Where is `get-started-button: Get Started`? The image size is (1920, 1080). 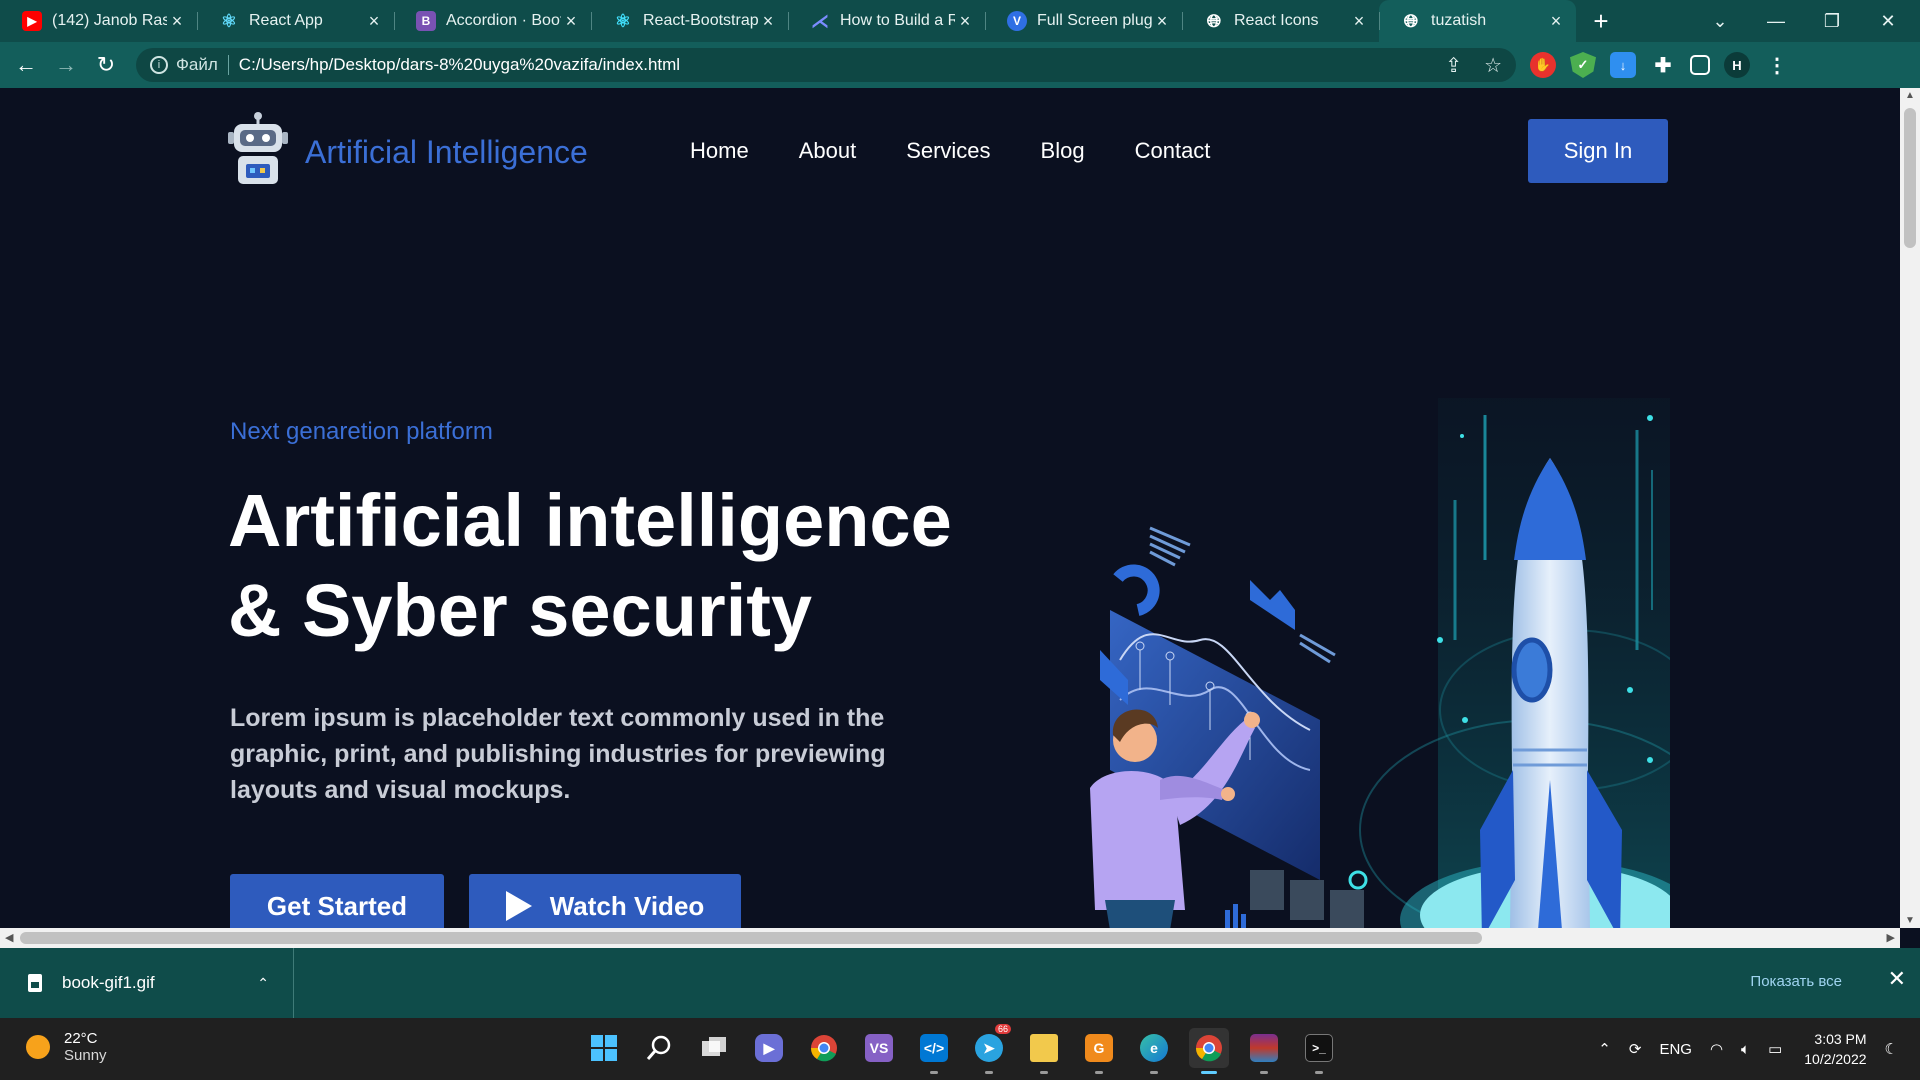
get-started-button: Get Started is located at coordinates (337, 901).